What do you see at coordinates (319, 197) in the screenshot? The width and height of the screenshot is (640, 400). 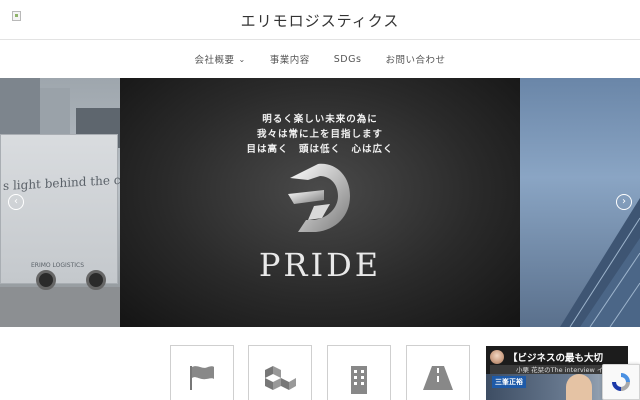 I see `pride-emblem-icon` at bounding box center [319, 197].